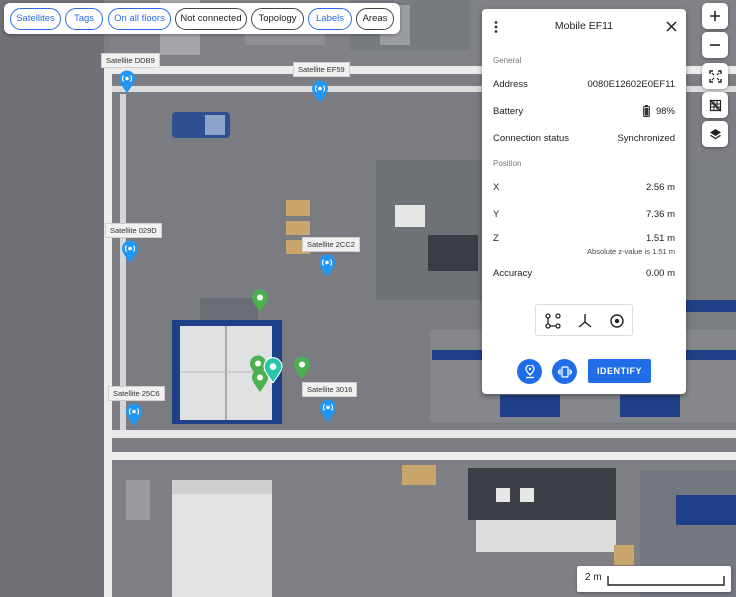  I want to click on chip-areas: Areas, so click(375, 19).